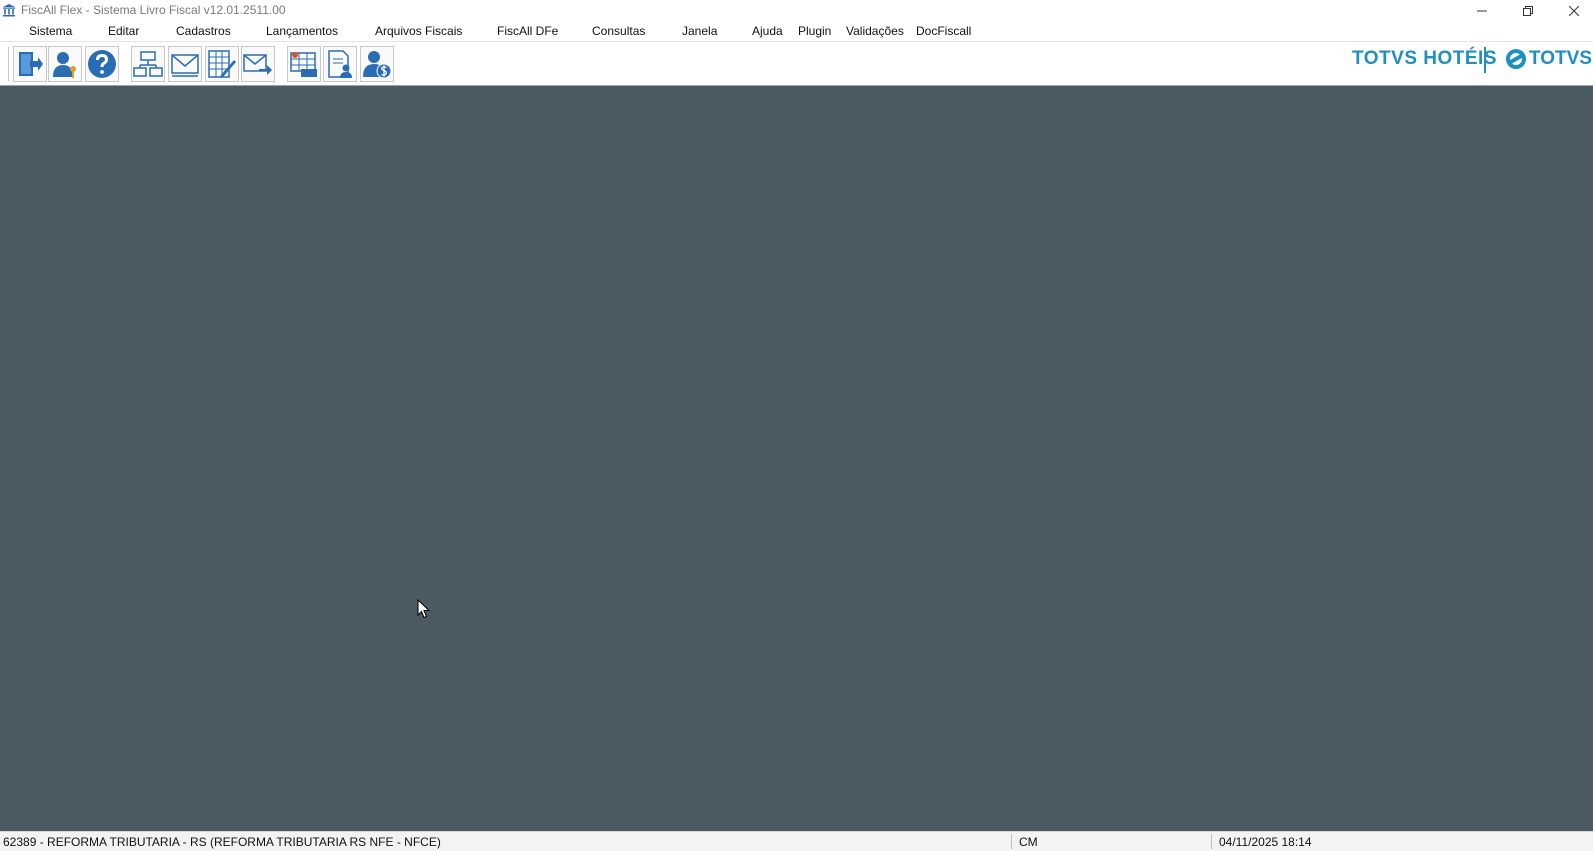 The width and height of the screenshot is (1593, 851). What do you see at coordinates (1425, 58) in the screenshot?
I see `product-logo-text: TOTVS HOTÉIS` at bounding box center [1425, 58].